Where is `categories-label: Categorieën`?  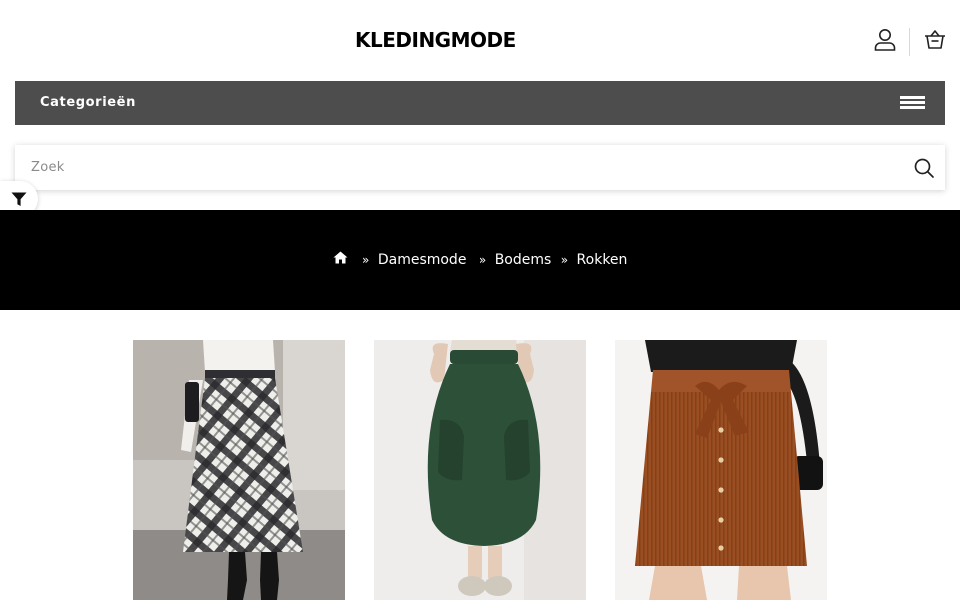
categories-label: Categorieën is located at coordinates (88, 102).